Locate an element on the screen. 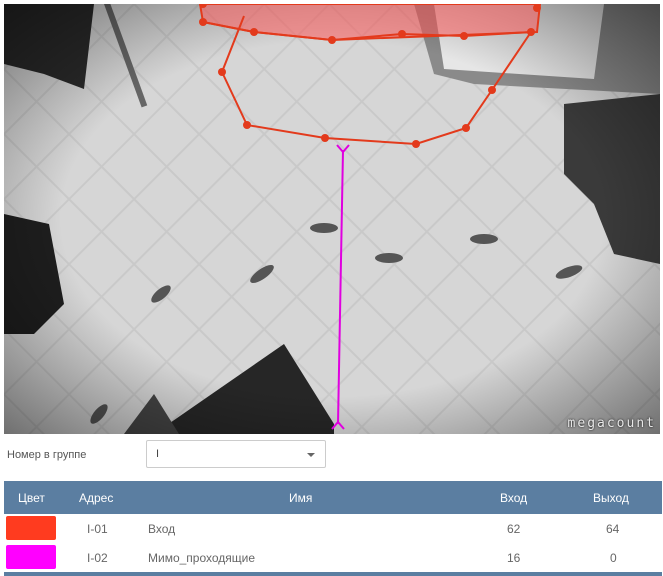 Image resolution: width=663 pixels, height=576 pixels. table-footer-bar is located at coordinates (333, 574).